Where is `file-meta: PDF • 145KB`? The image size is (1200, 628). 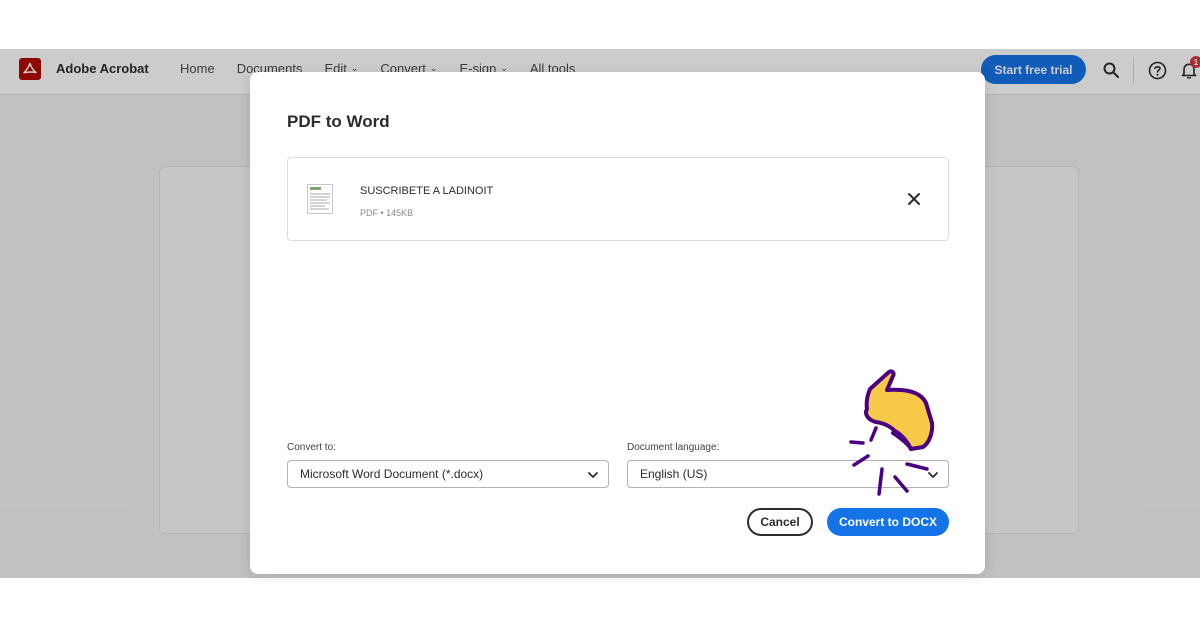 file-meta: PDF • 145KB is located at coordinates (387, 213).